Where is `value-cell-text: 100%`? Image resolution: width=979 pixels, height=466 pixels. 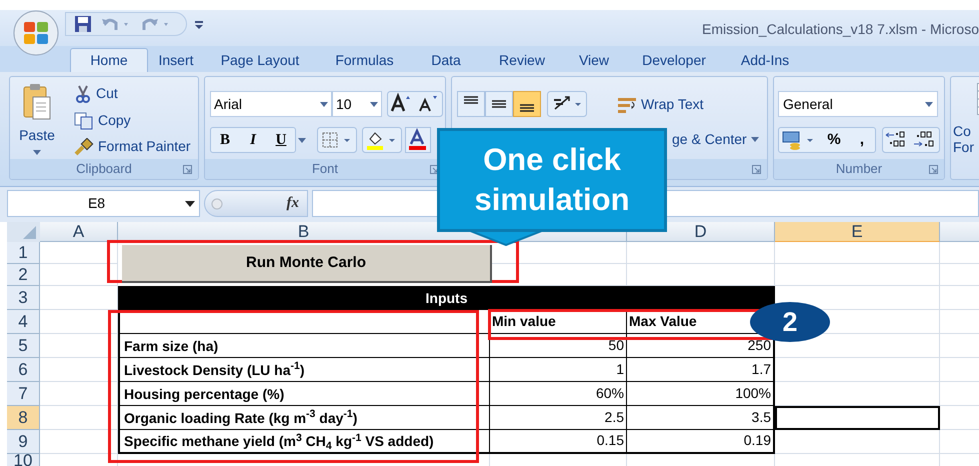
value-cell-text: 100% is located at coordinates (753, 393).